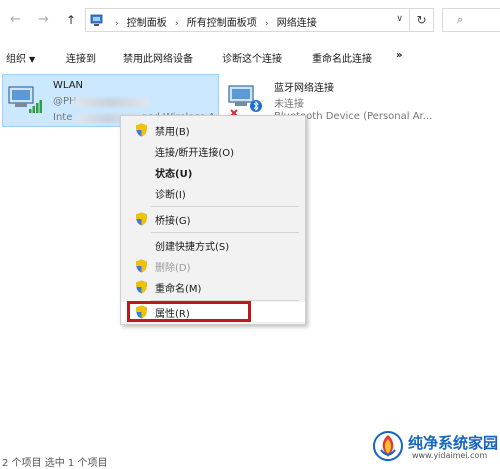 The image size is (500, 469). Describe the element at coordinates (450, 455) in the screenshot. I see `watermark-url: www.yidaimei.com` at that location.